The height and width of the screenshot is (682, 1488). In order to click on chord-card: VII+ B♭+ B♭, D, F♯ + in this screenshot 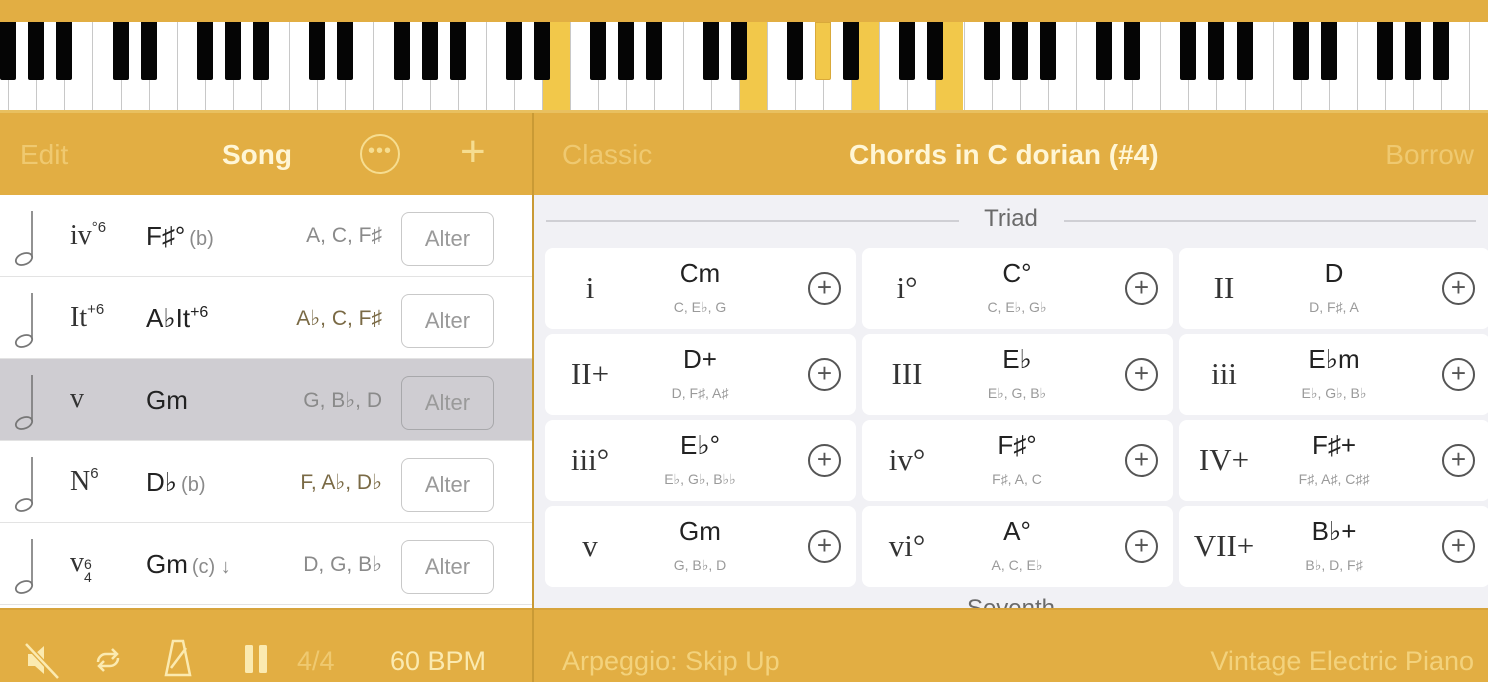, I will do `click(1333, 546)`.